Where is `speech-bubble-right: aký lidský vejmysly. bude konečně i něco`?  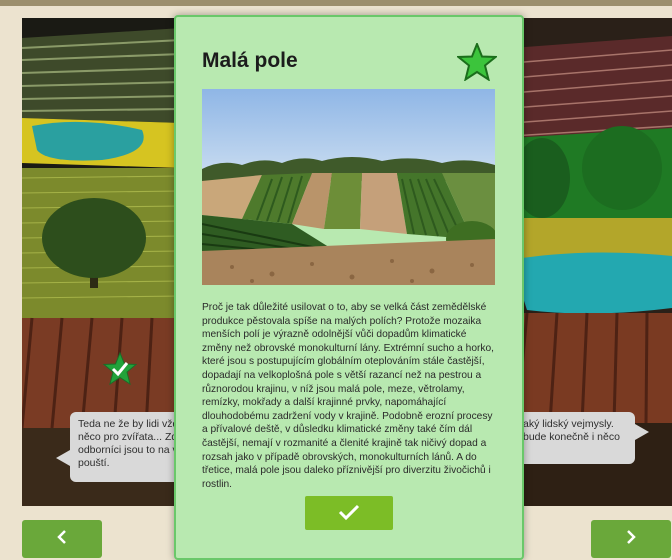
speech-bubble-right: aký lidský vejmysly. bude konečně i něco is located at coordinates (582, 438).